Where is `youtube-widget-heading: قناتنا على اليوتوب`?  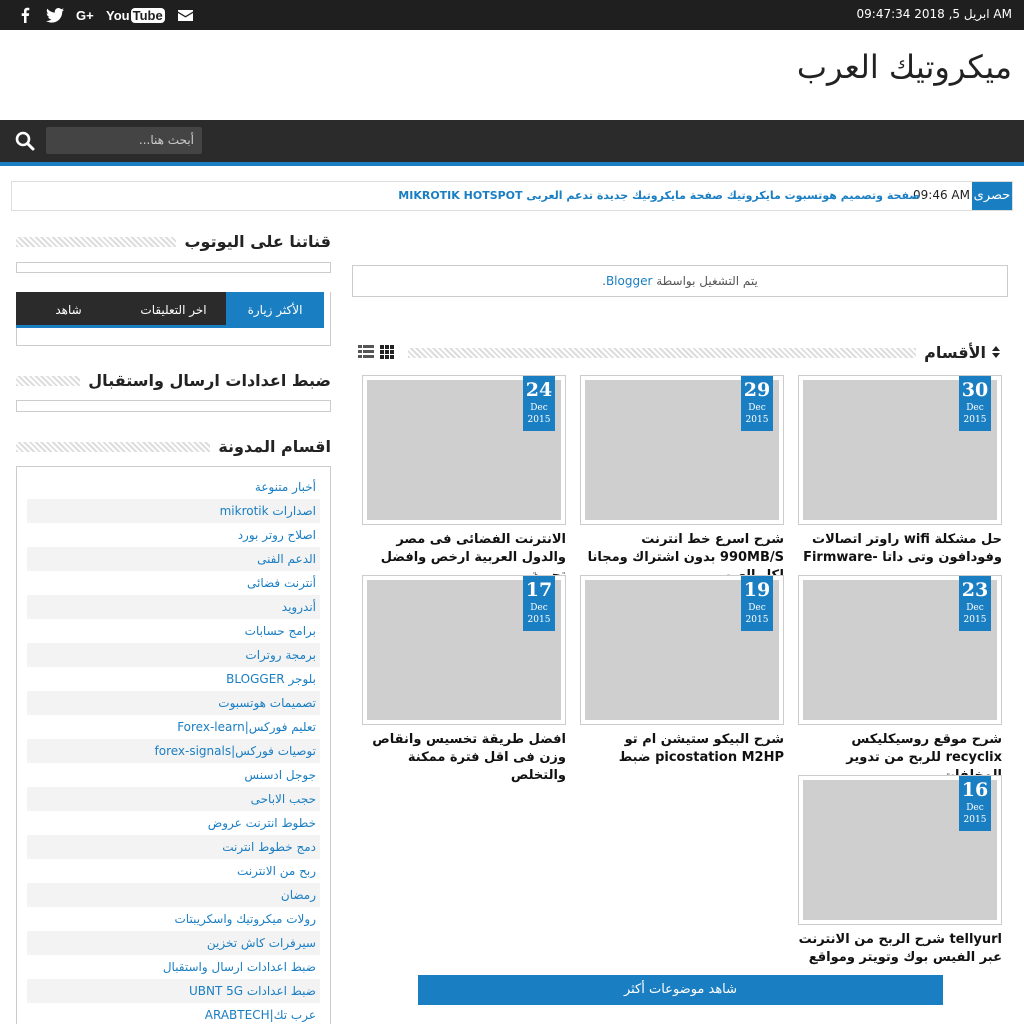 youtube-widget-heading: قناتنا على اليوتوب is located at coordinates (173, 241).